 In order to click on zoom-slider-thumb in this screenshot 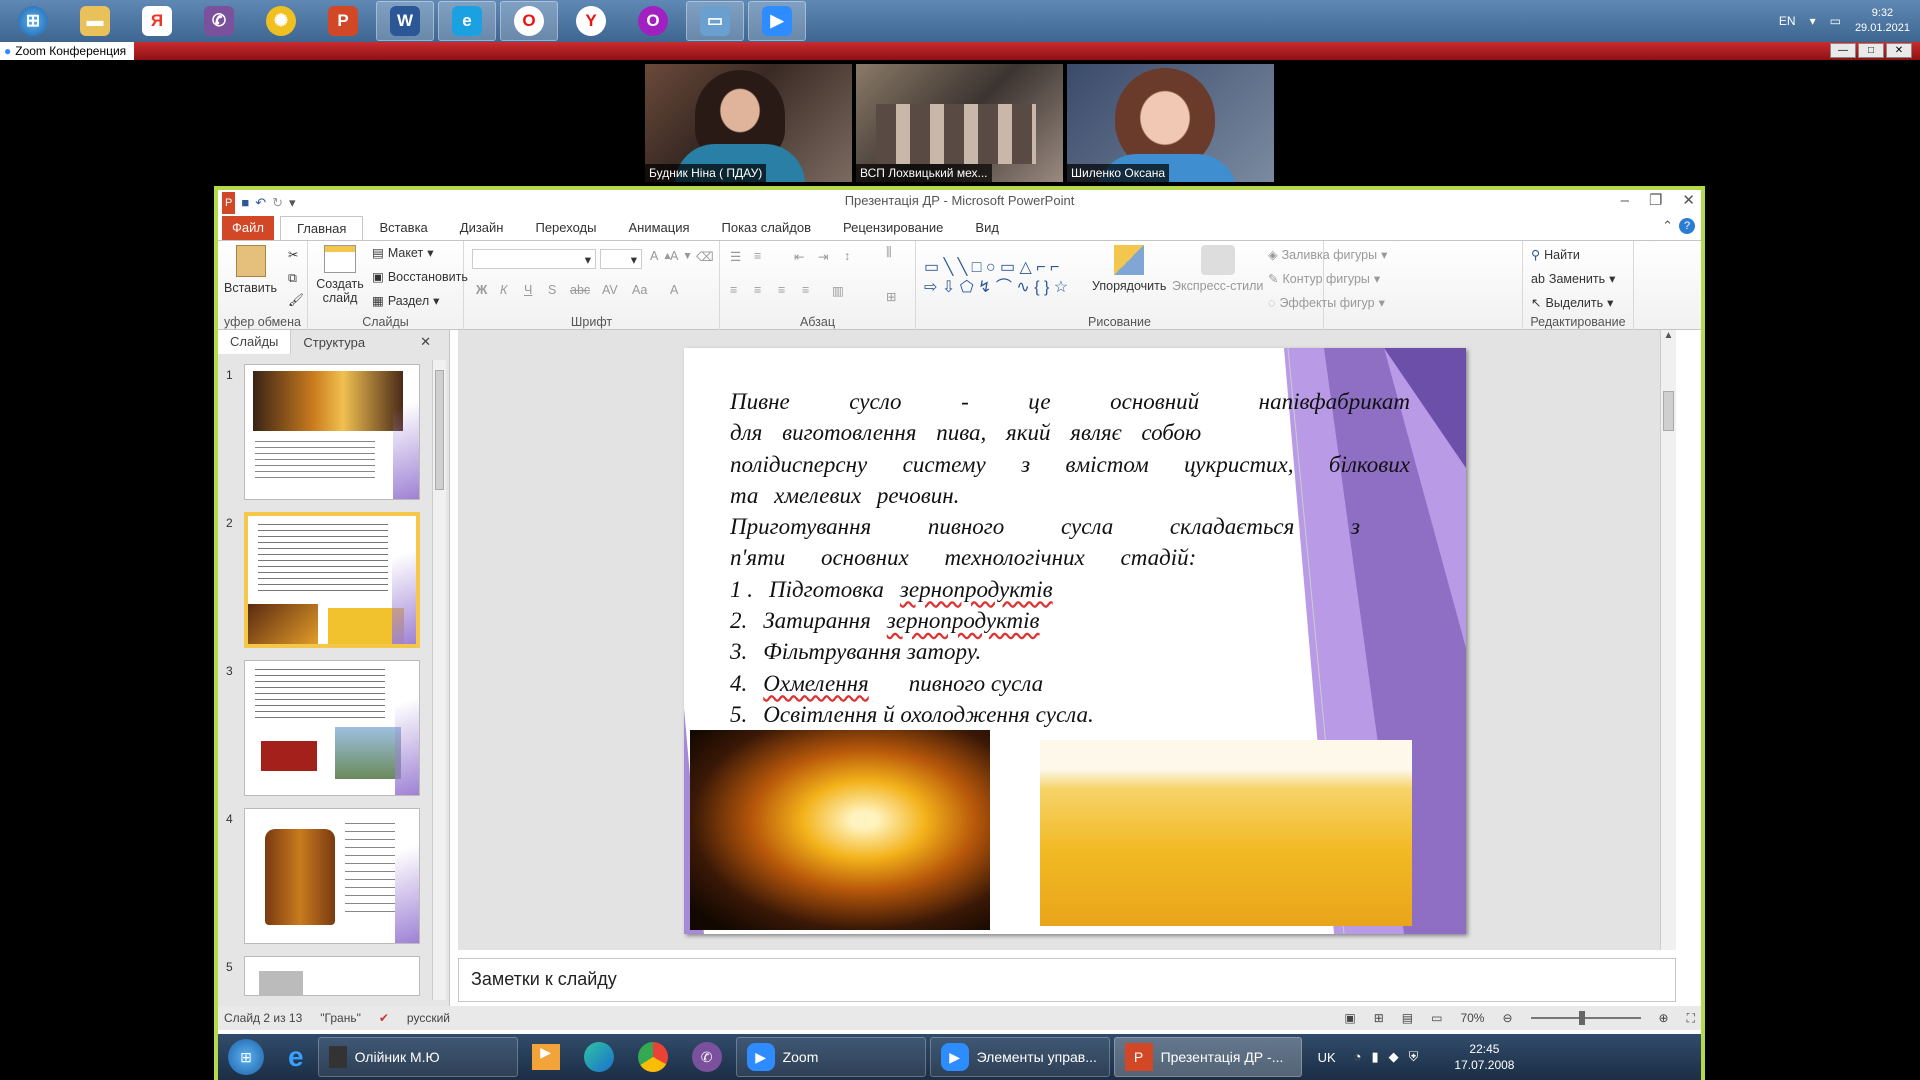, I will do `click(1581, 1018)`.